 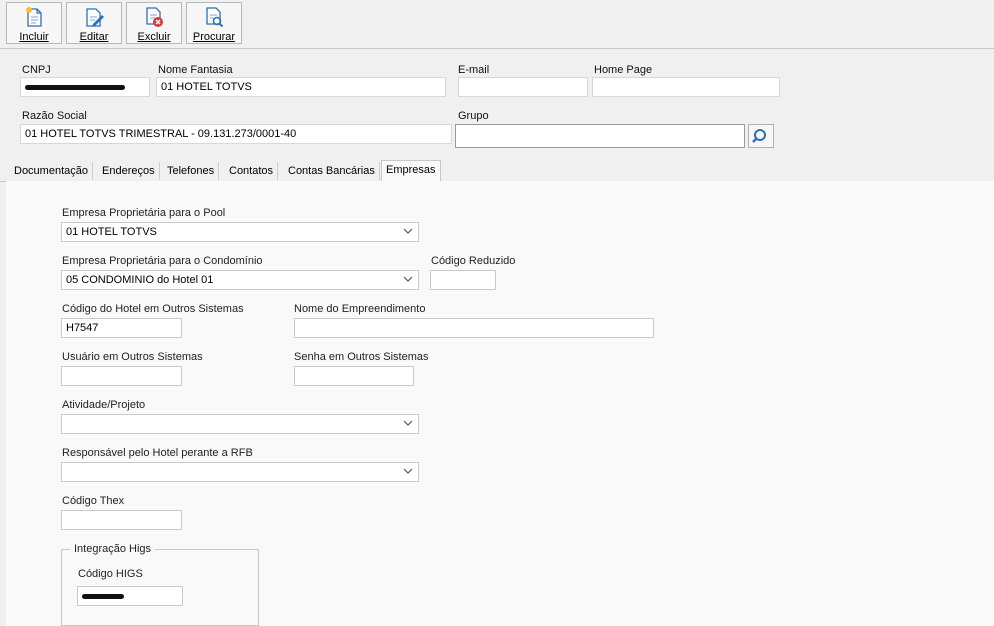 I want to click on email-label: E-mail, so click(x=474, y=70).